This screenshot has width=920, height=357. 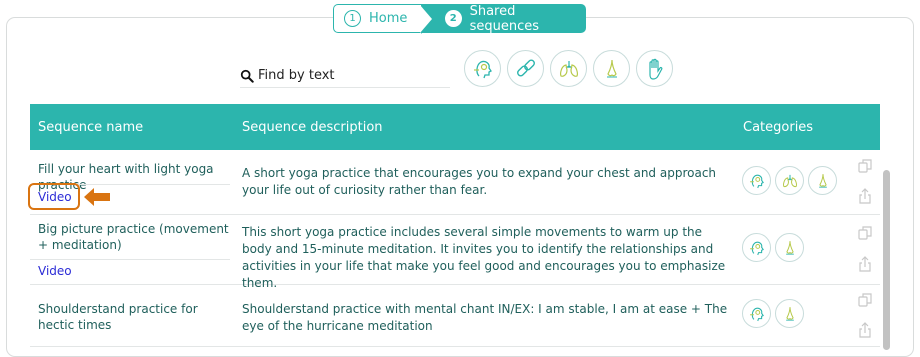 I want to click on search-bar, so click(x=345, y=76).